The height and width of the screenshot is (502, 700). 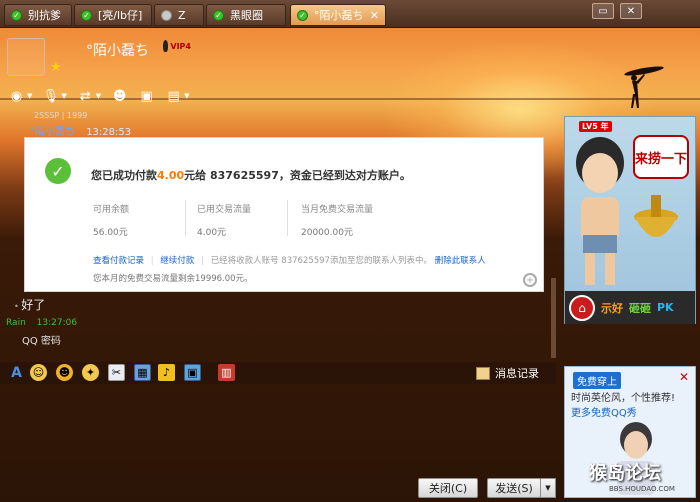 I want to click on action-shihao: 示好, so click(x=612, y=308).